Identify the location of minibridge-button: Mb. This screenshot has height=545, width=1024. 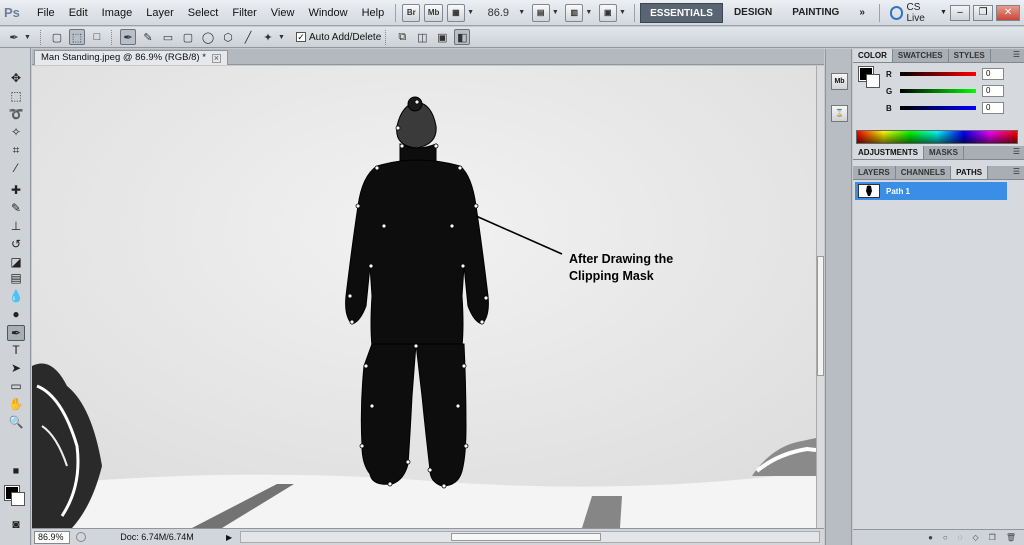
(433, 12).